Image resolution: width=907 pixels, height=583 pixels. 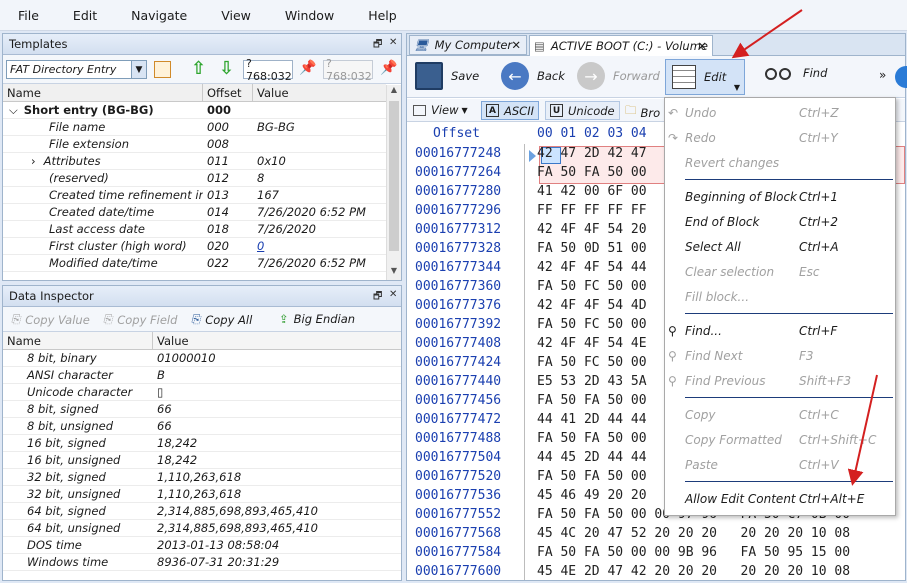 What do you see at coordinates (618, 76) in the screenshot?
I see `forward-button: → Forward` at bounding box center [618, 76].